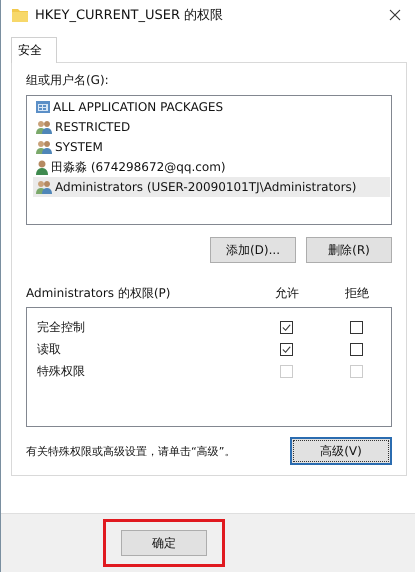 This screenshot has width=415, height=572. I want to click on close-icon, so click(395, 15).